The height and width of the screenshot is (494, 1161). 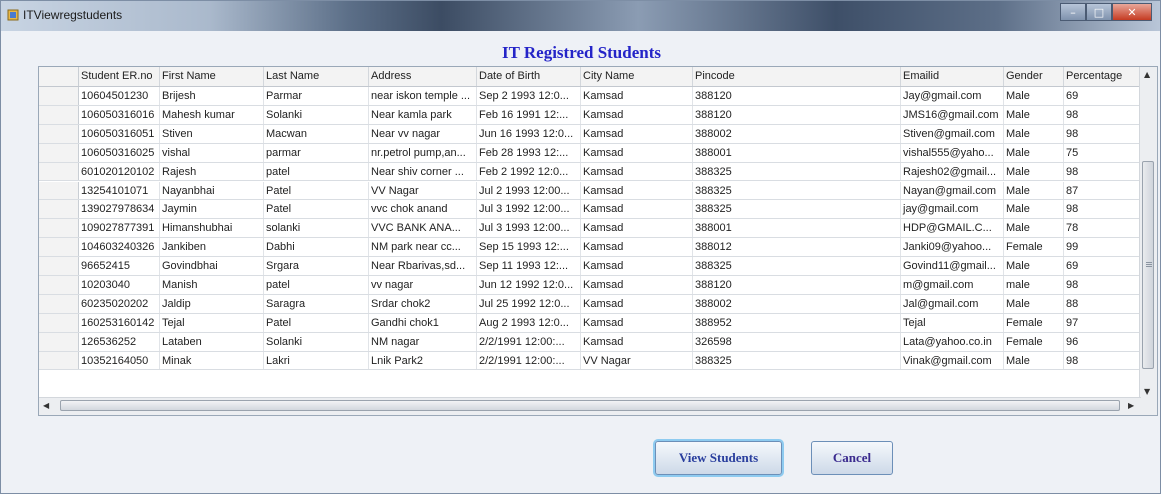 I want to click on table-cell: 388002, so click(x=797, y=303).